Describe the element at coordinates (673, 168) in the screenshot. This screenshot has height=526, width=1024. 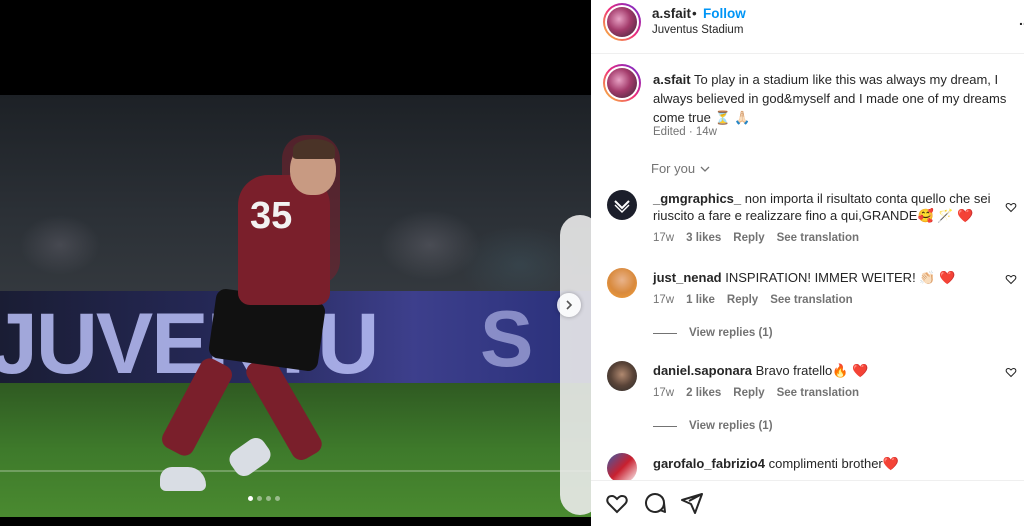
I see `comment-sort-label: For you` at that location.